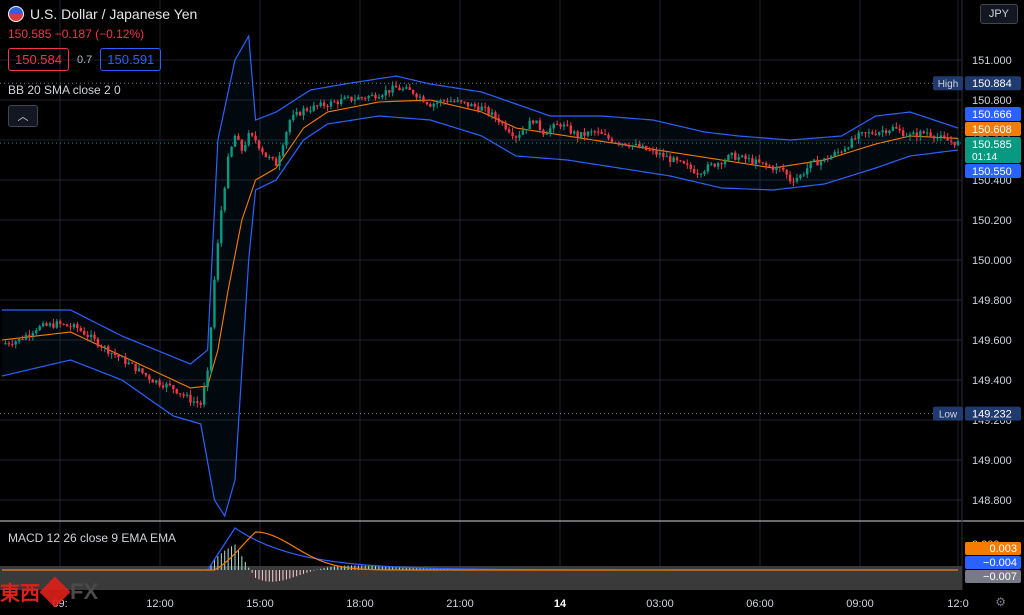 Image resolution: width=1024 pixels, height=615 pixels. Describe the element at coordinates (16, 14) in the screenshot. I see `us-flag-icon` at that location.